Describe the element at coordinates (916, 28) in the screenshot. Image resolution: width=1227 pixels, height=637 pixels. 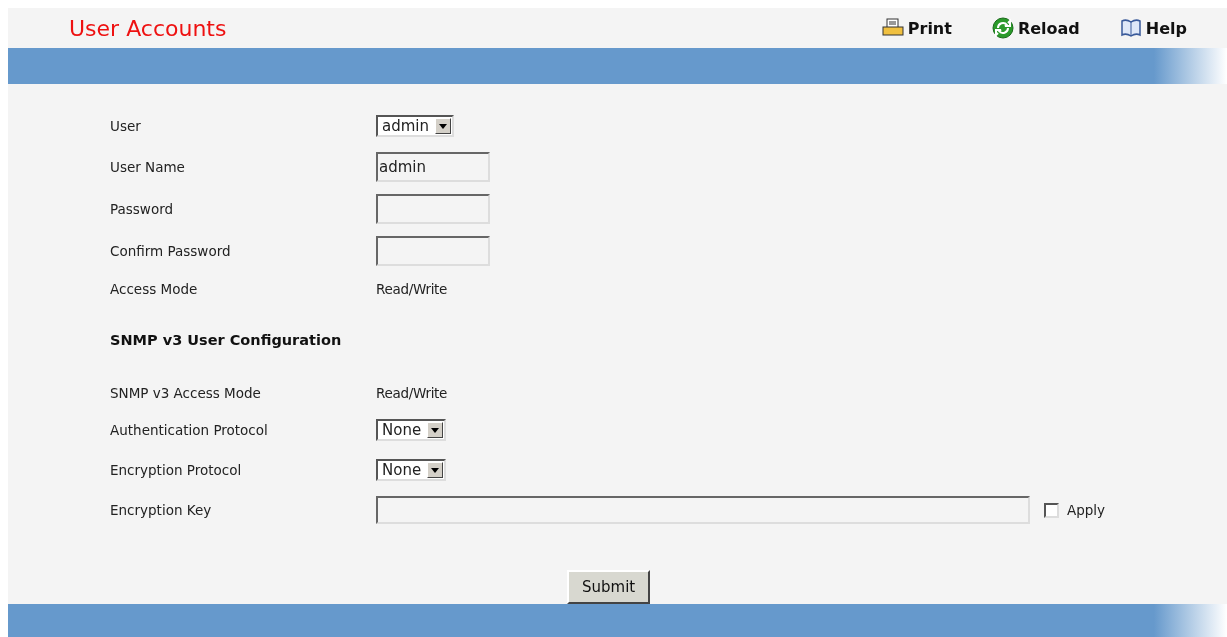
I see `print-link: Print` at that location.